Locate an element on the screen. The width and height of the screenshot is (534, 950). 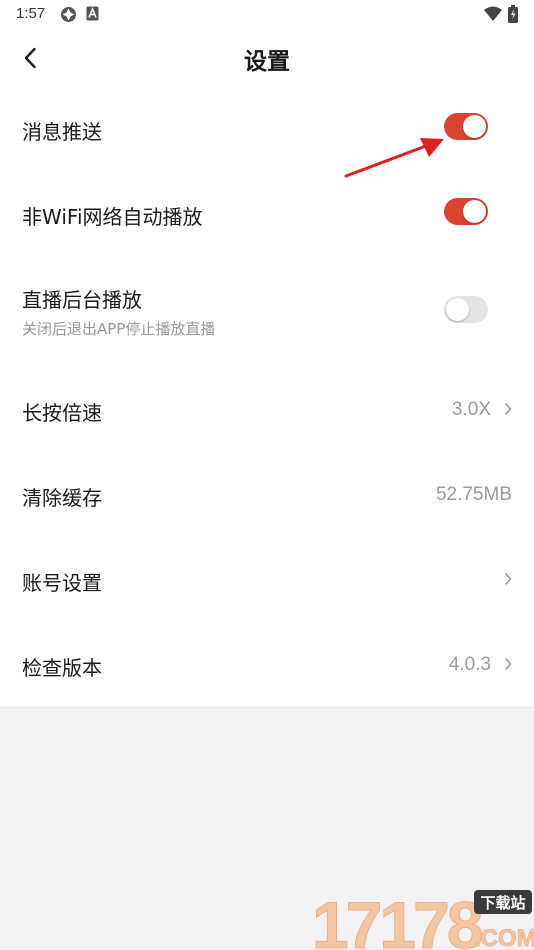
page-title: 设置 is located at coordinates (267, 62).